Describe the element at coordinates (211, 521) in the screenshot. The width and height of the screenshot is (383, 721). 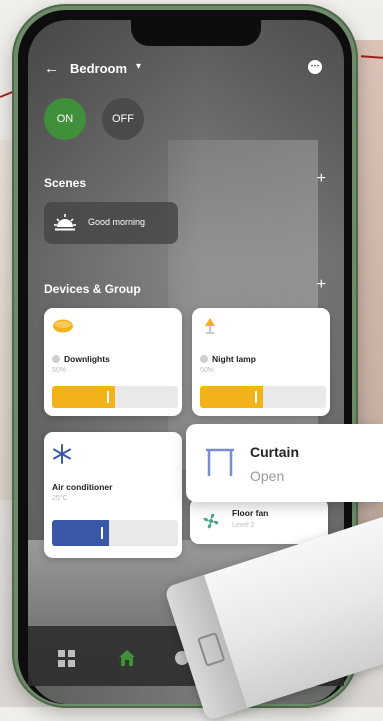
I see `fan-icon` at that location.